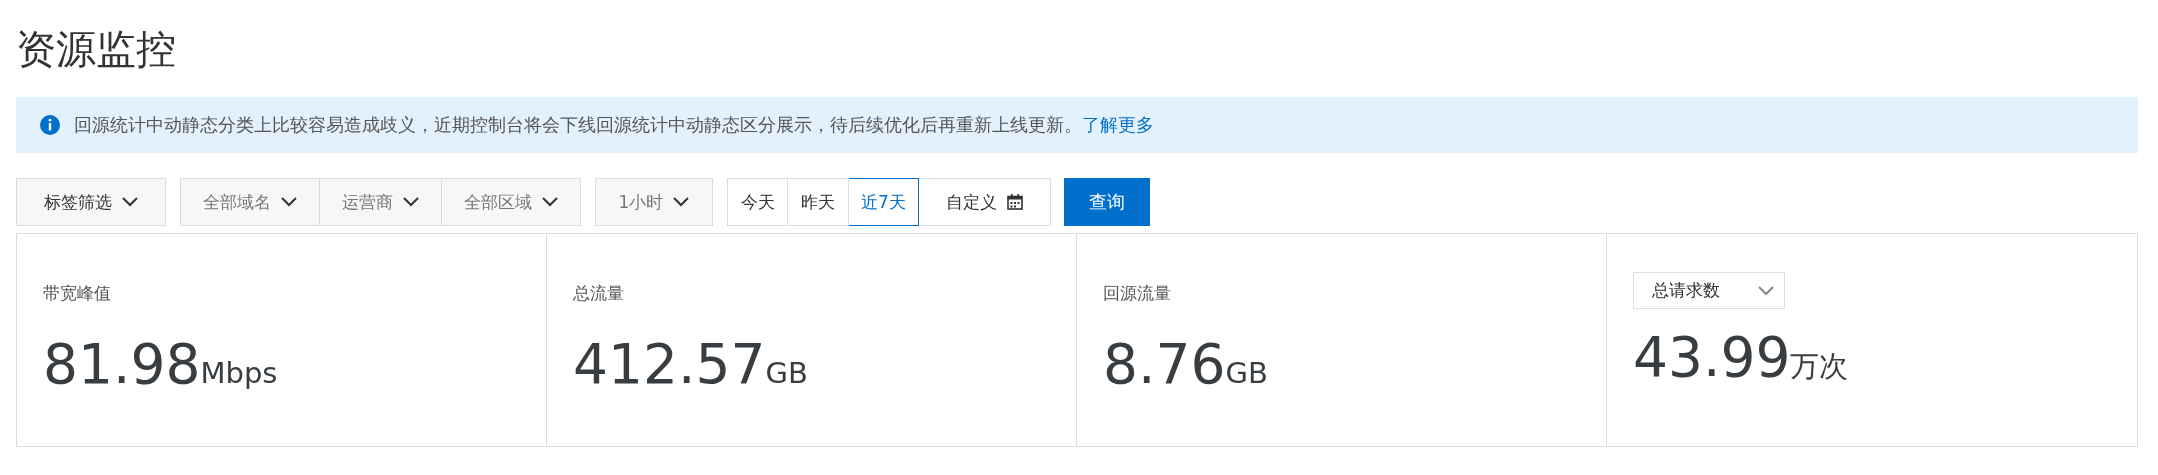 The image size is (2158, 475). What do you see at coordinates (1118, 124) in the screenshot?
I see `learn-more-link: 了解更多` at bounding box center [1118, 124].